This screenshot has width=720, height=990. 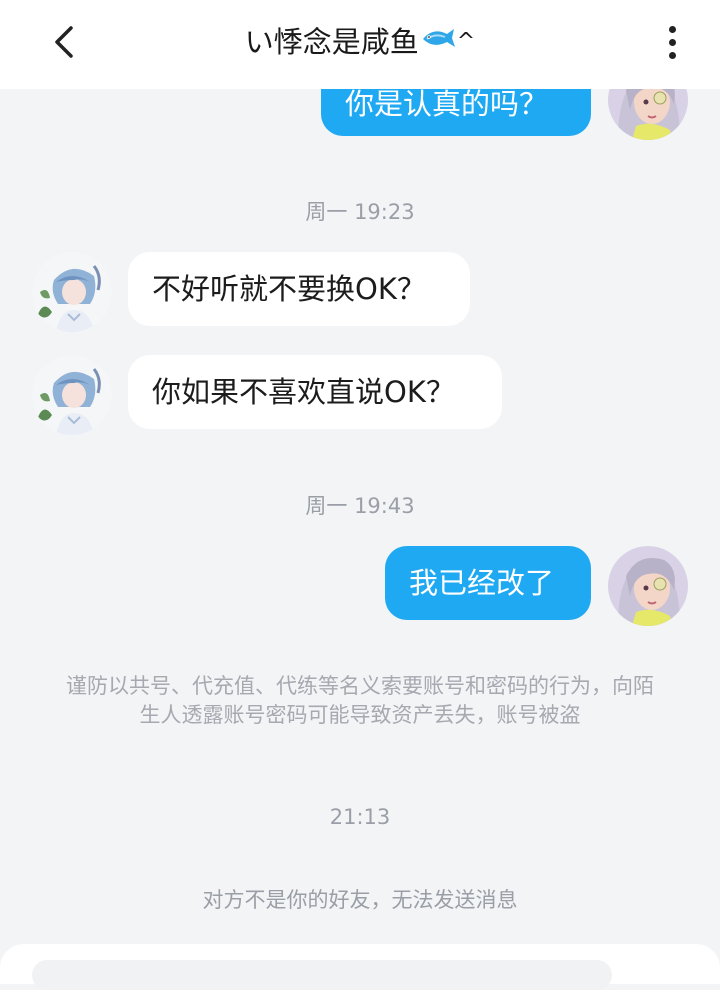 I want to click on title-suffix: ^, so click(x=466, y=41).